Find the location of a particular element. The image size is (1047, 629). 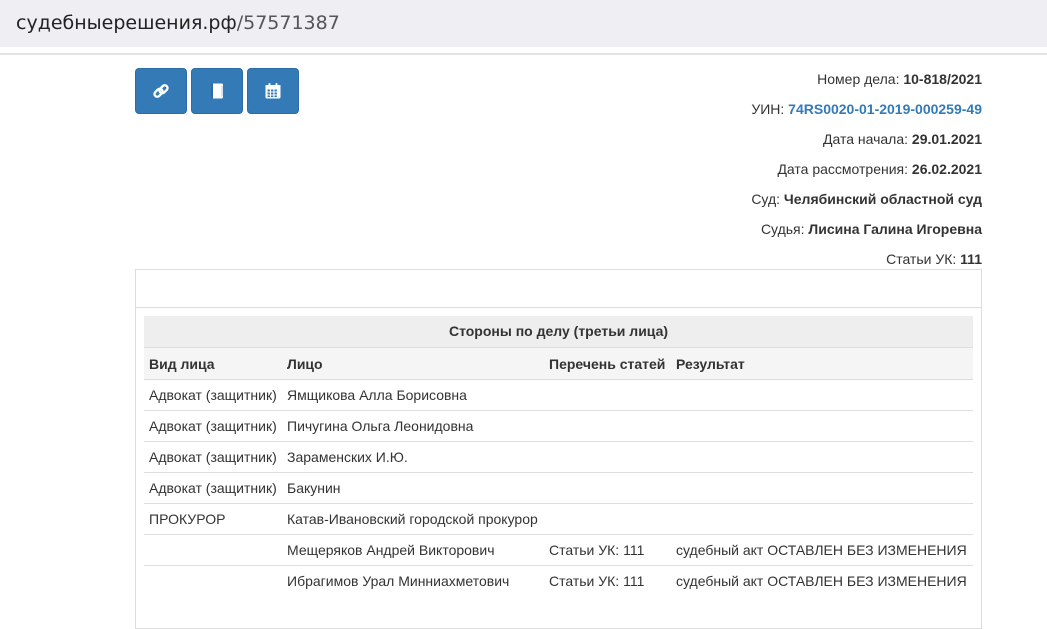

case-number-row: Номер дела: 10-818/2021 is located at coordinates (866, 79).